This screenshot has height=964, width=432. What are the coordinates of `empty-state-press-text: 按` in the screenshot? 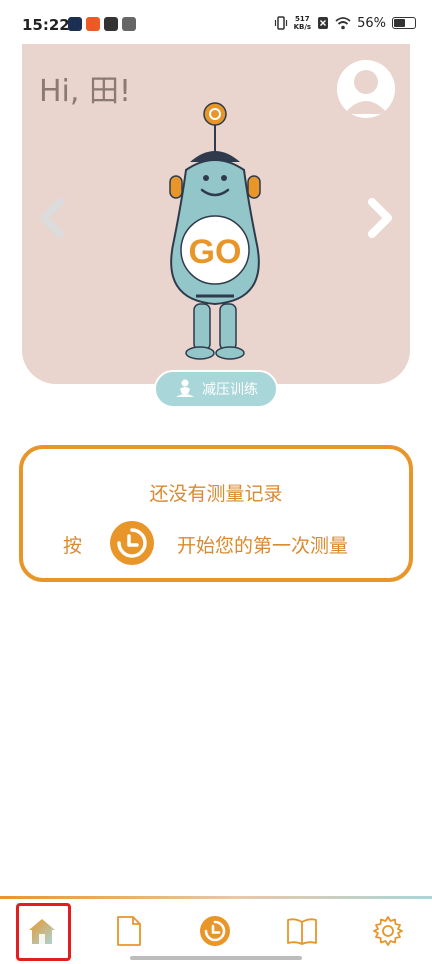 It's located at (73, 546).